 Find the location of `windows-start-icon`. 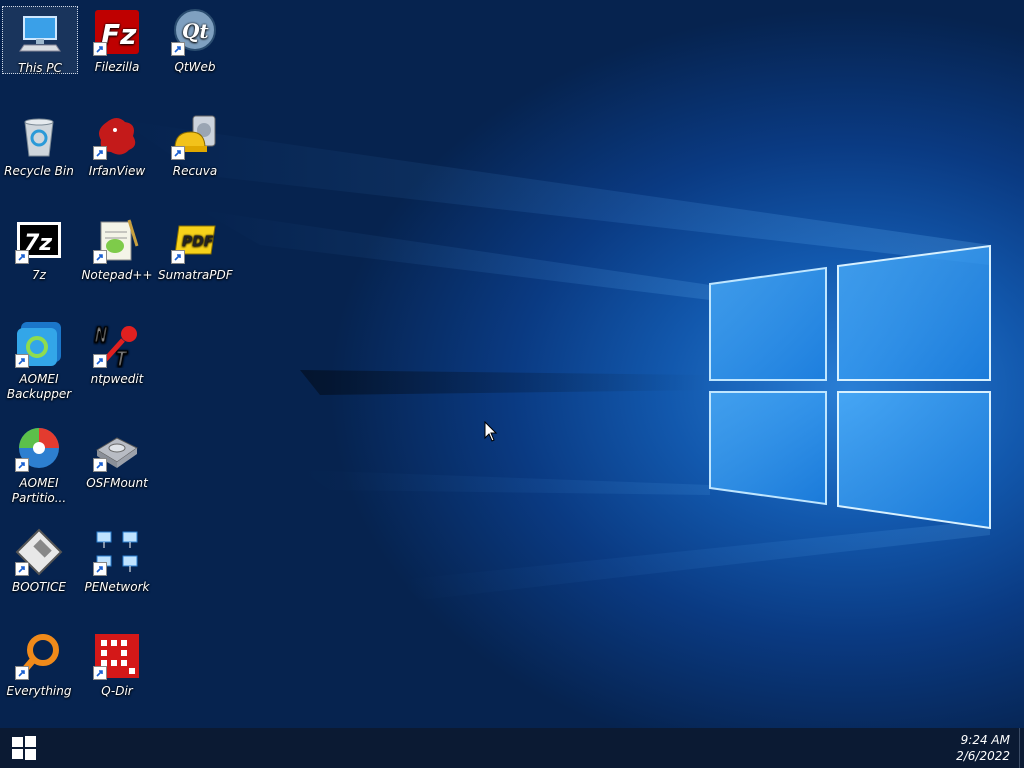

windows-start-icon is located at coordinates (24, 748).